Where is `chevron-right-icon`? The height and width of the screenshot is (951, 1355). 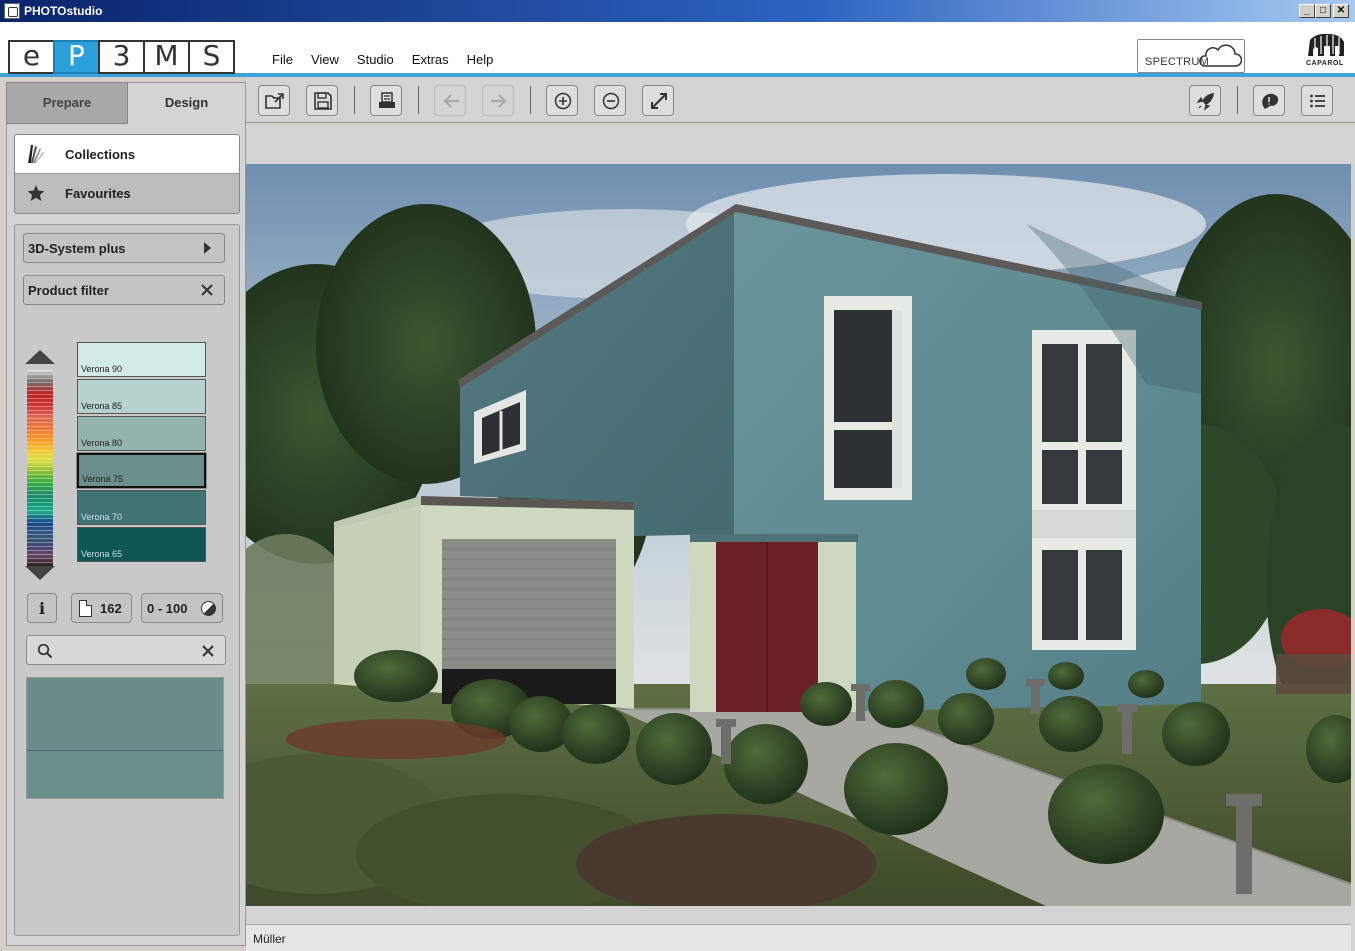 chevron-right-icon is located at coordinates (207, 248).